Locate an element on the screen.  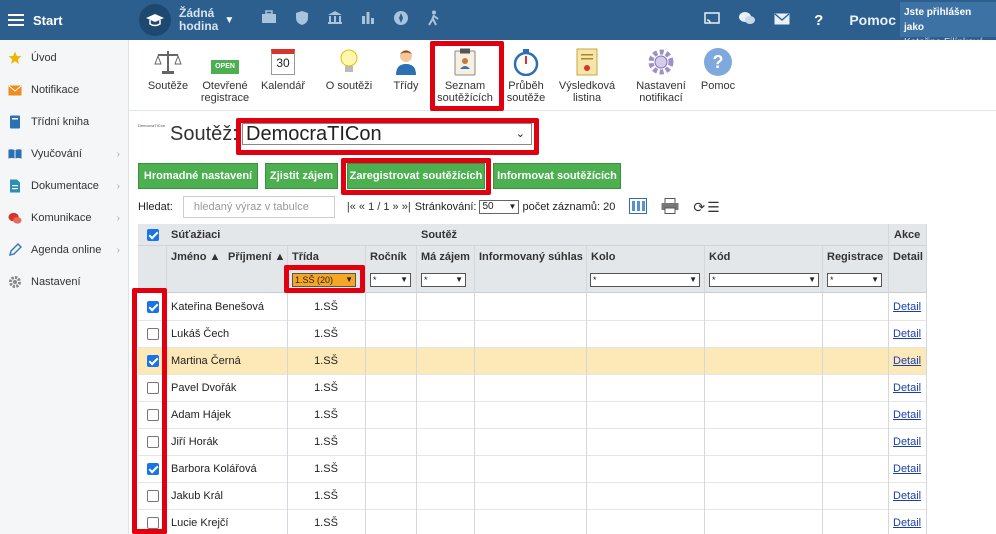
table-row: Lucie Krejčí 1.SŠ Detail is located at coordinates (532, 522).